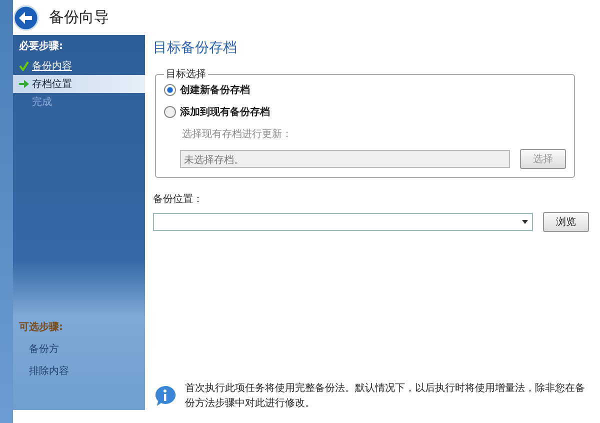 The height and width of the screenshot is (423, 600). What do you see at coordinates (178, 199) in the screenshot?
I see `field-label: 备份位置：` at bounding box center [178, 199].